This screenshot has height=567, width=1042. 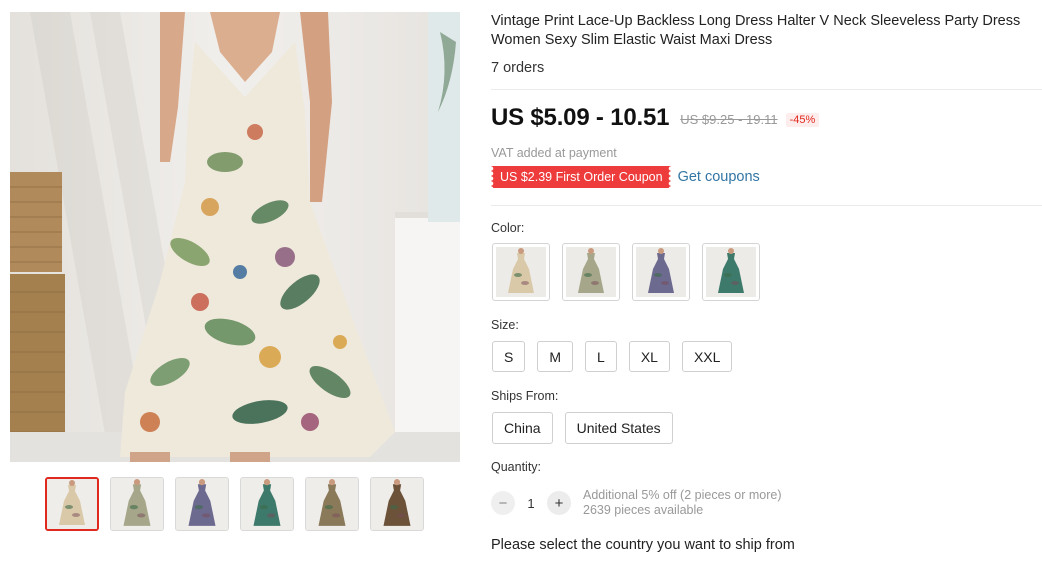 I want to click on orders-count: 7 orders, so click(x=518, y=68).